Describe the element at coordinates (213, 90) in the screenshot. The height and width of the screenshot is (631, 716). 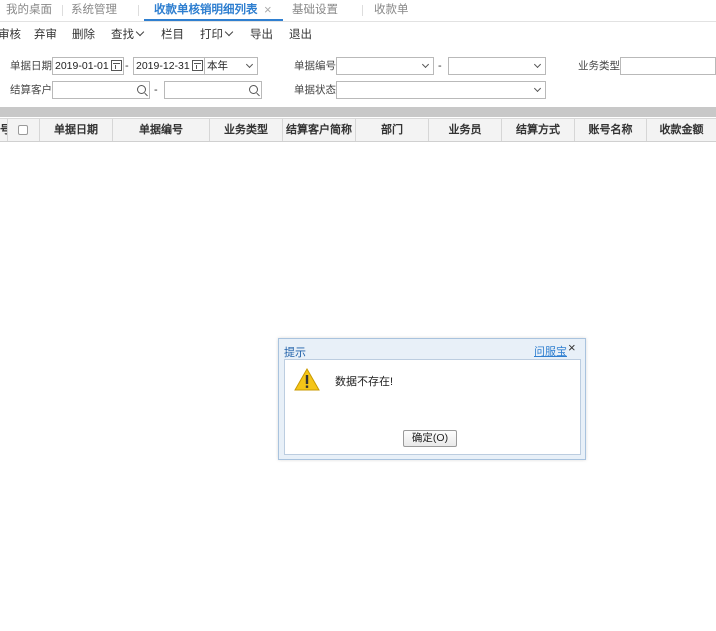
I see `customer-to-field` at that location.